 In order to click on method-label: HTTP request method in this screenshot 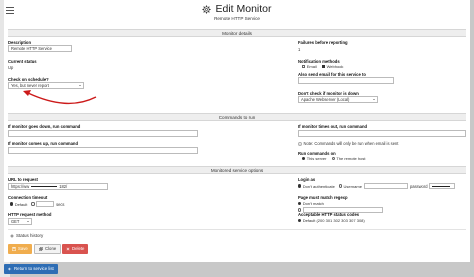, I will do `click(30, 214)`.